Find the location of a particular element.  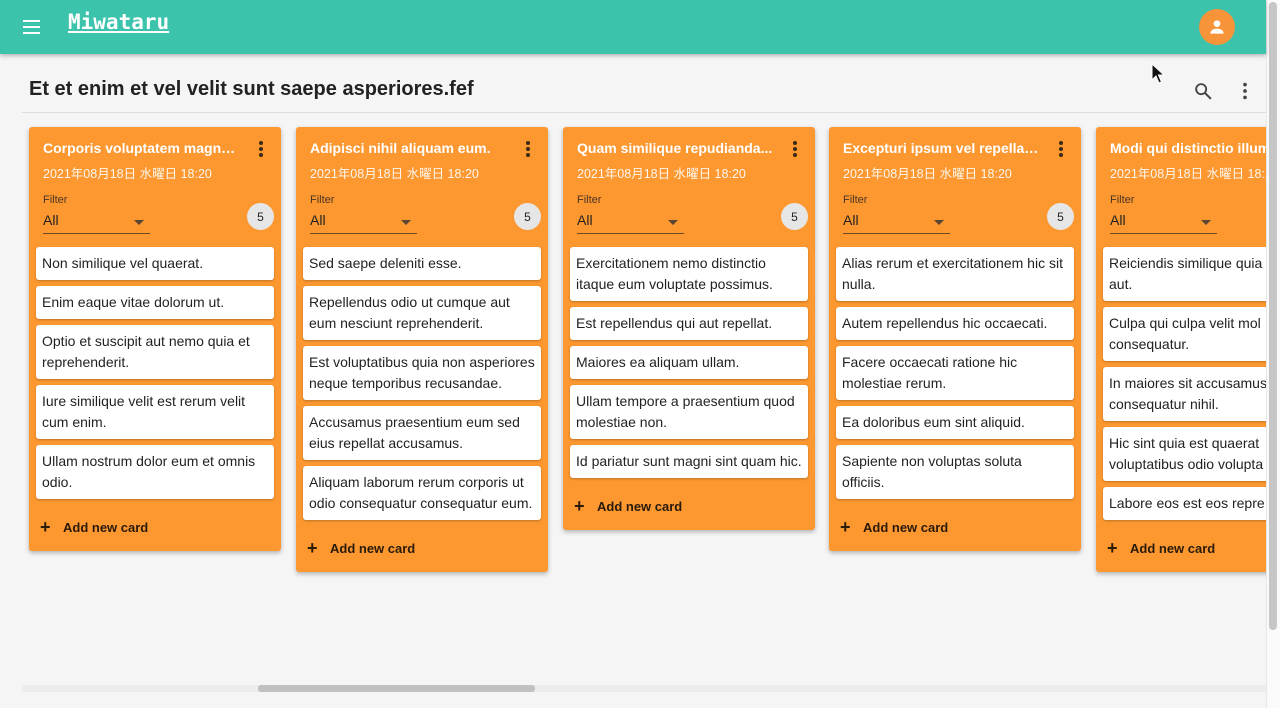

card: Ullam nostrum dolor eum et omnis odio. is located at coordinates (155, 472).